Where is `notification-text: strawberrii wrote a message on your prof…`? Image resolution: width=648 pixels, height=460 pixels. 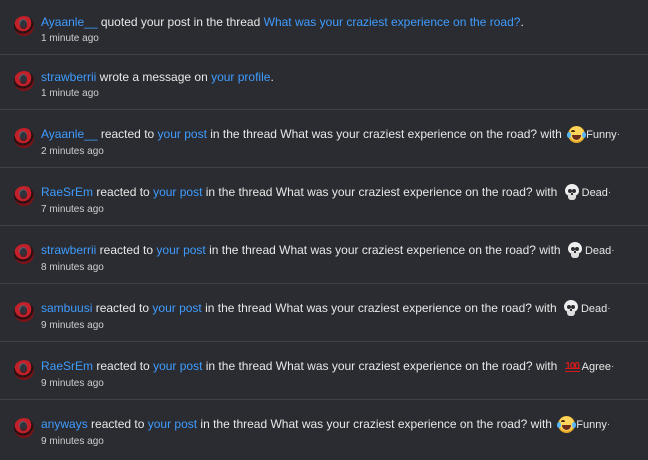
notification-text: strawberrii wrote a message on your prof… is located at coordinates (339, 77).